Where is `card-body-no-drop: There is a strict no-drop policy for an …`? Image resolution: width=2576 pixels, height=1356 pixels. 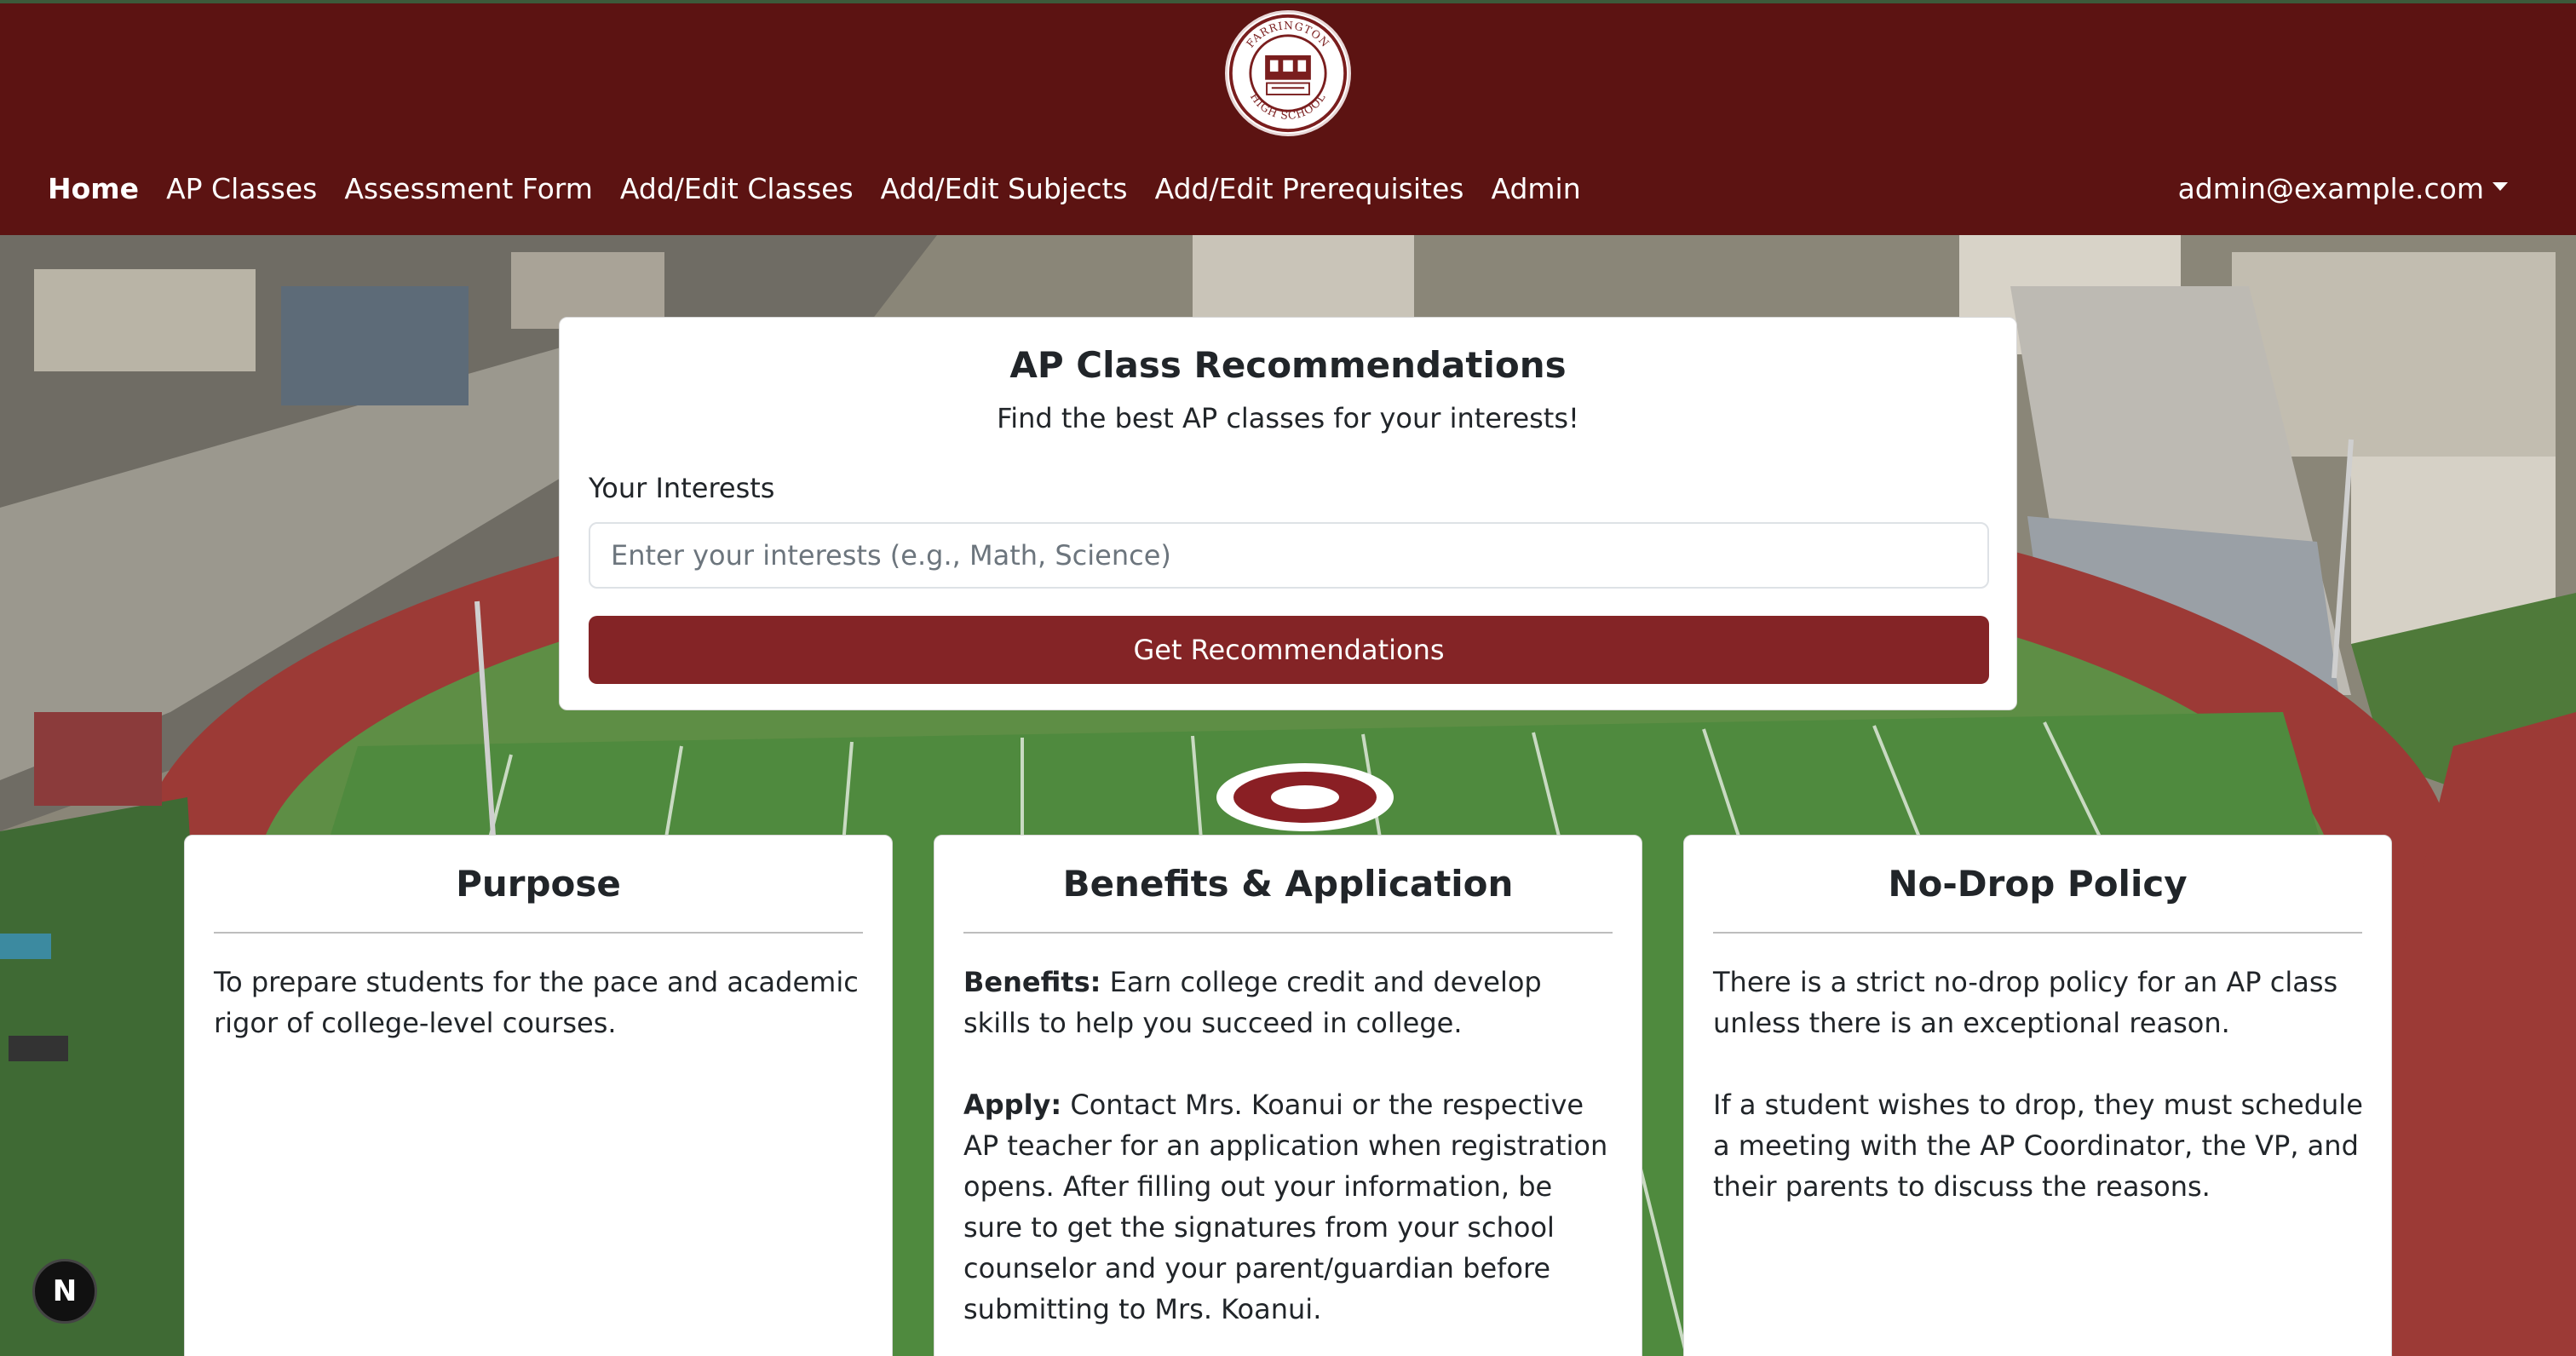 card-body-no-drop: There is a strict no-drop policy for an … is located at coordinates (2040, 1105).